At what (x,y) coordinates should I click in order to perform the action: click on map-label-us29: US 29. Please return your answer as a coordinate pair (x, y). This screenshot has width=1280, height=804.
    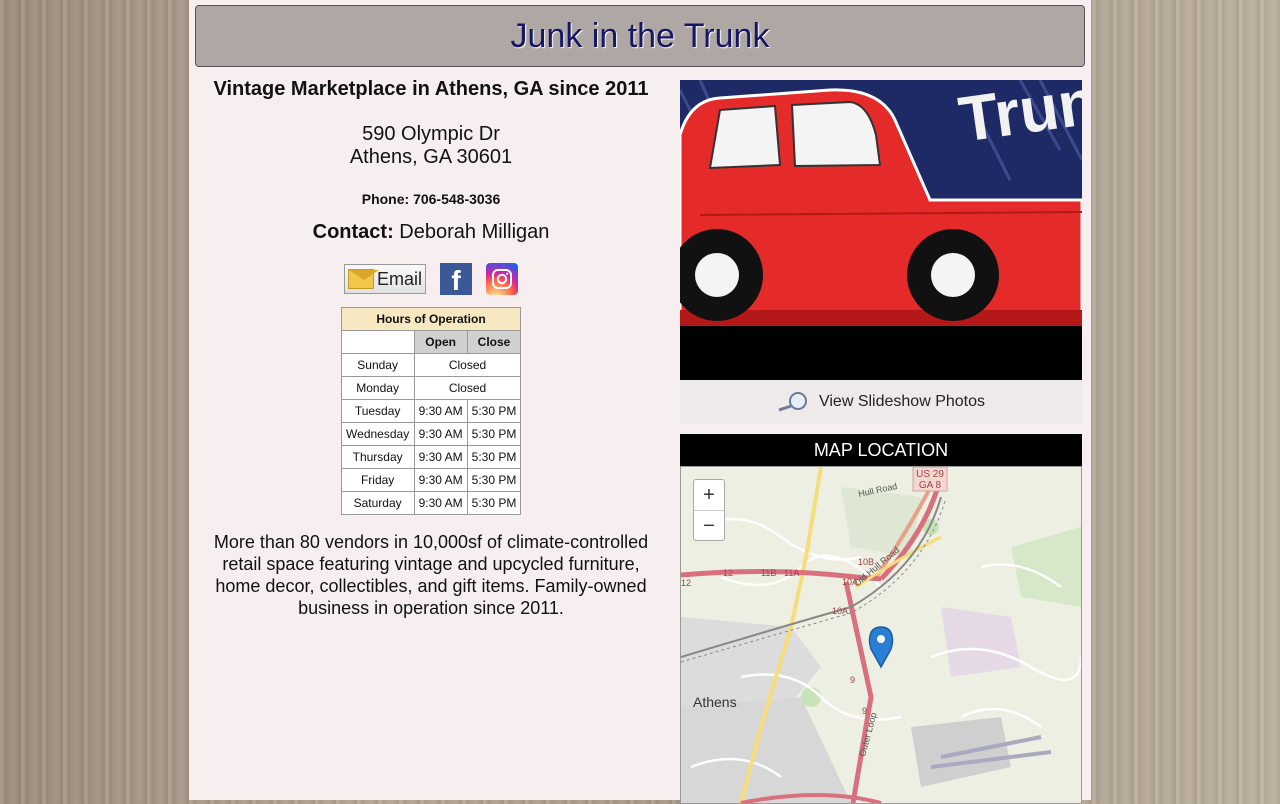
    Looking at the image, I should click on (930, 474).